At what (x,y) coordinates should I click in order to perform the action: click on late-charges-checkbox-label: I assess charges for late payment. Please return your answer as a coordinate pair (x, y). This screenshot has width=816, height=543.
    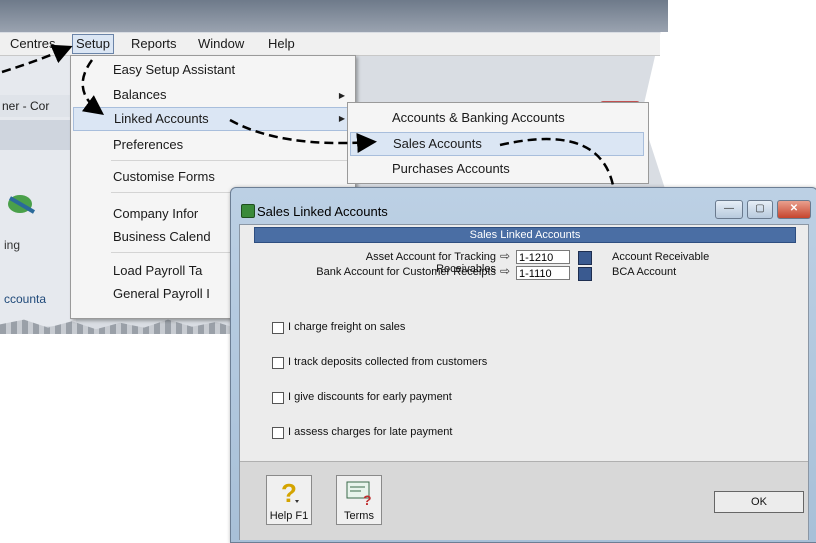
    Looking at the image, I should click on (370, 432).